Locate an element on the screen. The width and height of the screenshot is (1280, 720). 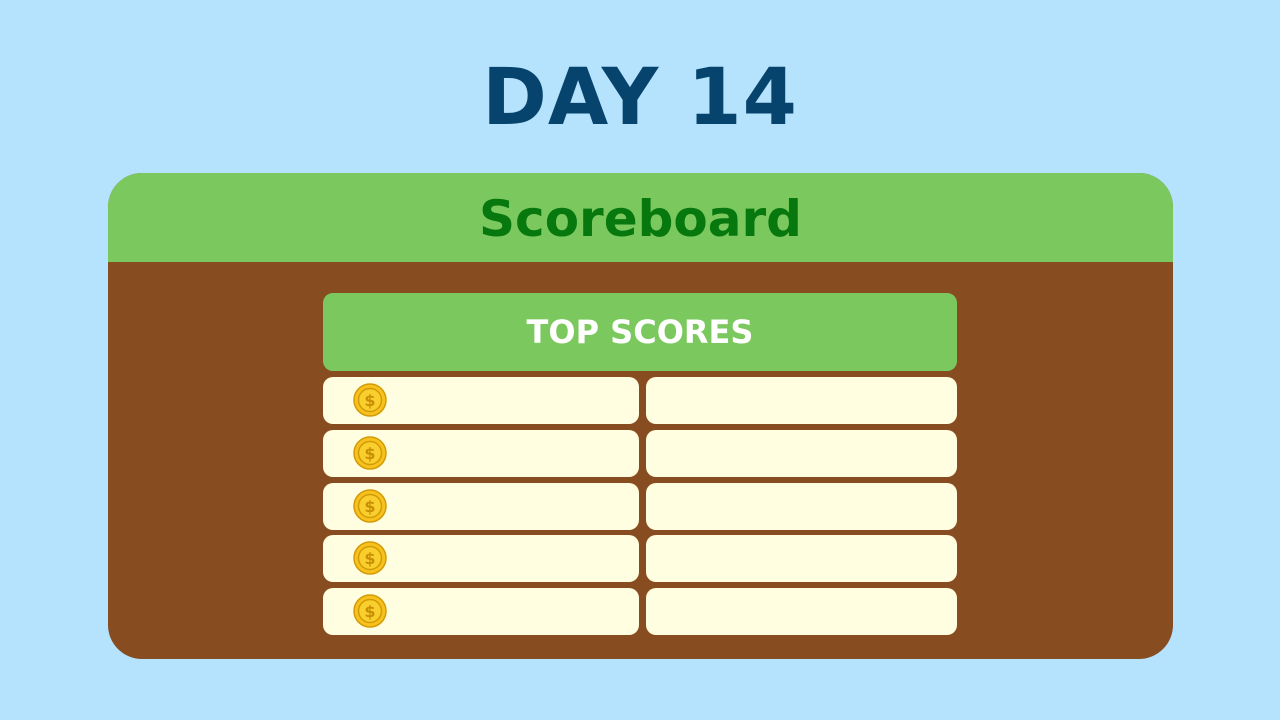
top-scores-title: TOP SCORES is located at coordinates (640, 332).